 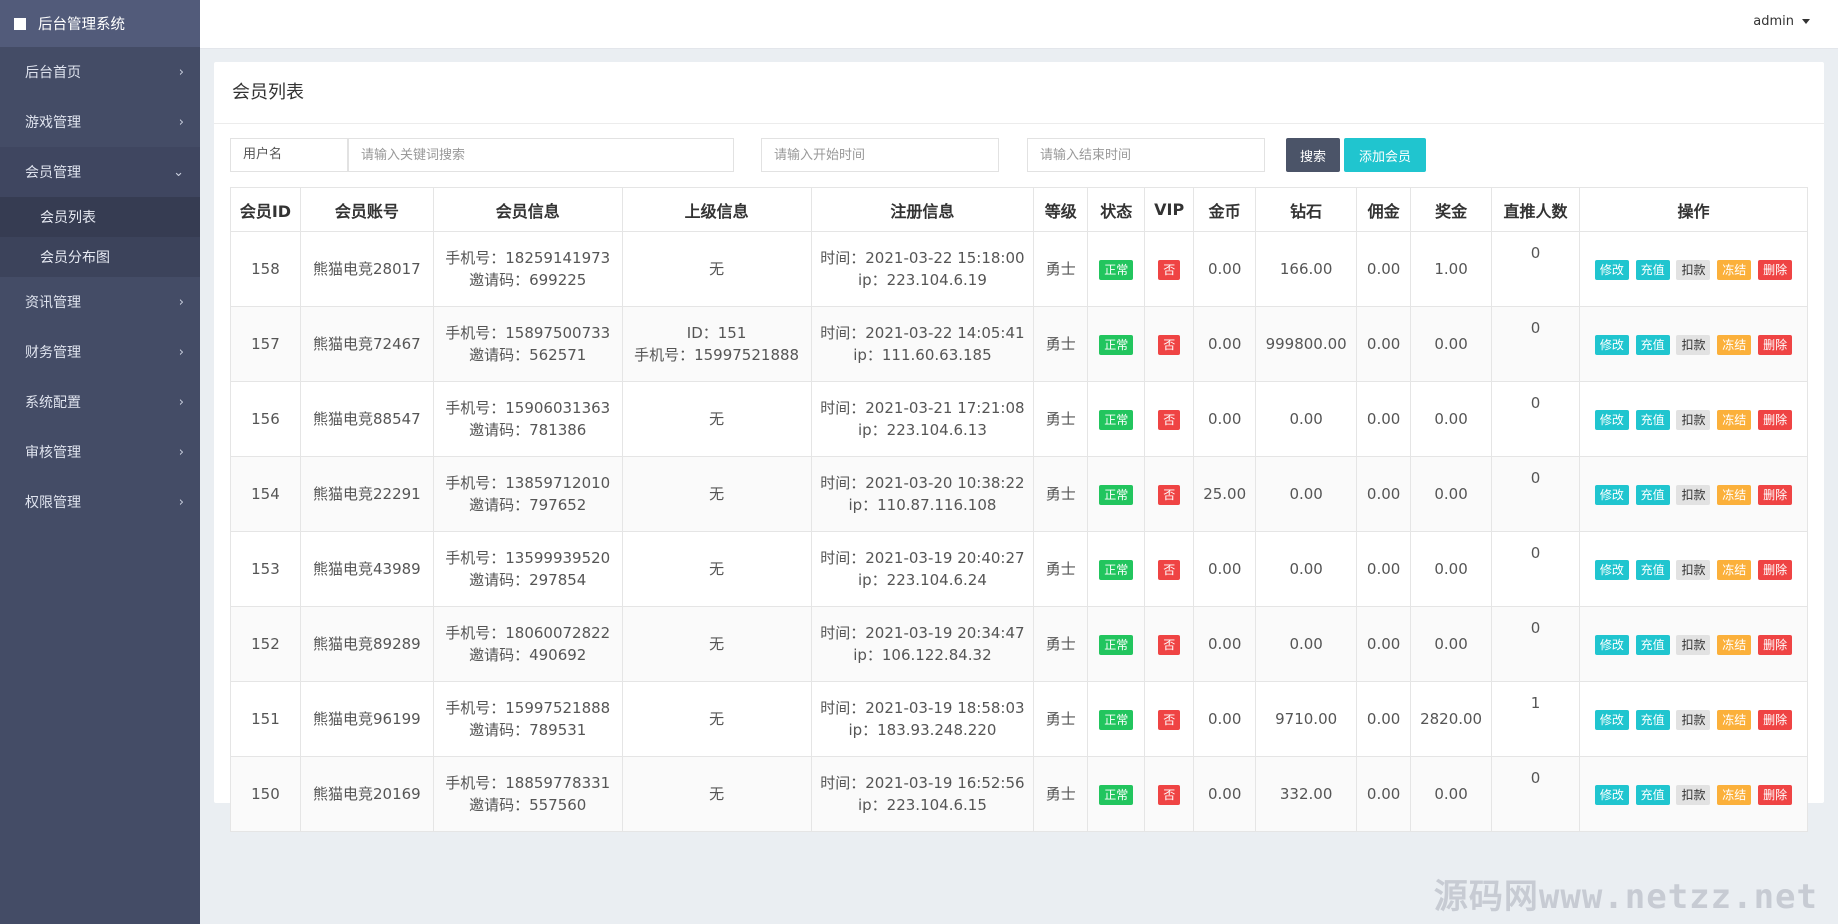 What do you see at coordinates (100, 402) in the screenshot?
I see `sidebar-item-system: 系统配置 ›` at bounding box center [100, 402].